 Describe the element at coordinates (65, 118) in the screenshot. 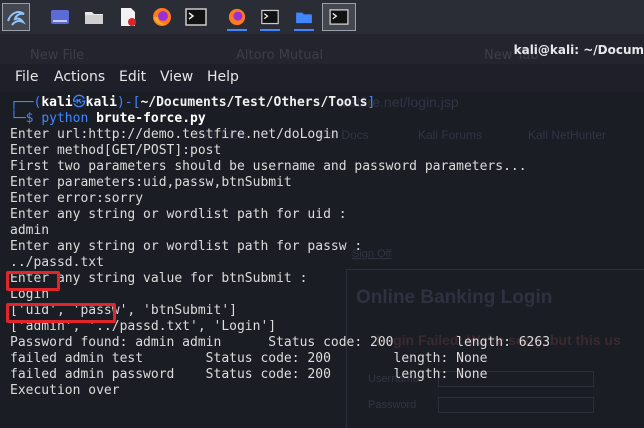

I see `command: python` at that location.